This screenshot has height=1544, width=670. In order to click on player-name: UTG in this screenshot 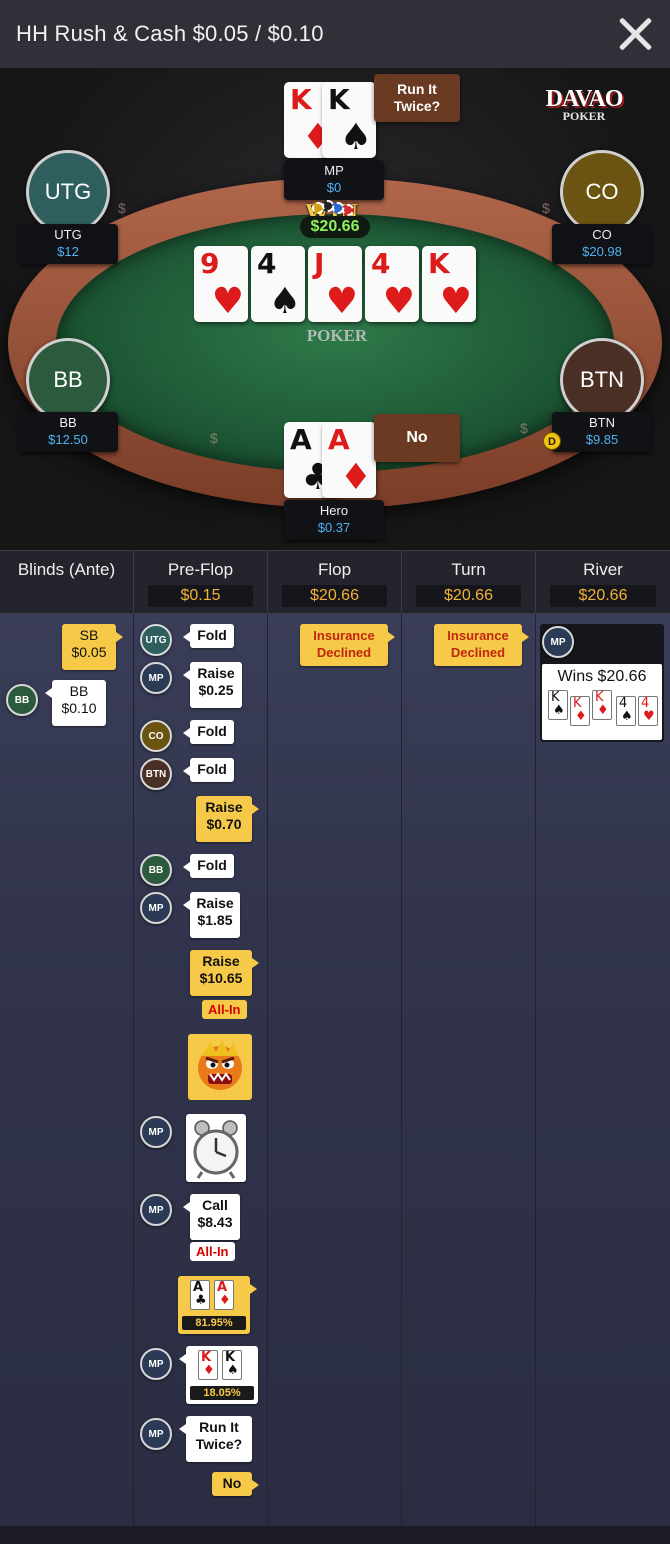, I will do `click(68, 234)`.